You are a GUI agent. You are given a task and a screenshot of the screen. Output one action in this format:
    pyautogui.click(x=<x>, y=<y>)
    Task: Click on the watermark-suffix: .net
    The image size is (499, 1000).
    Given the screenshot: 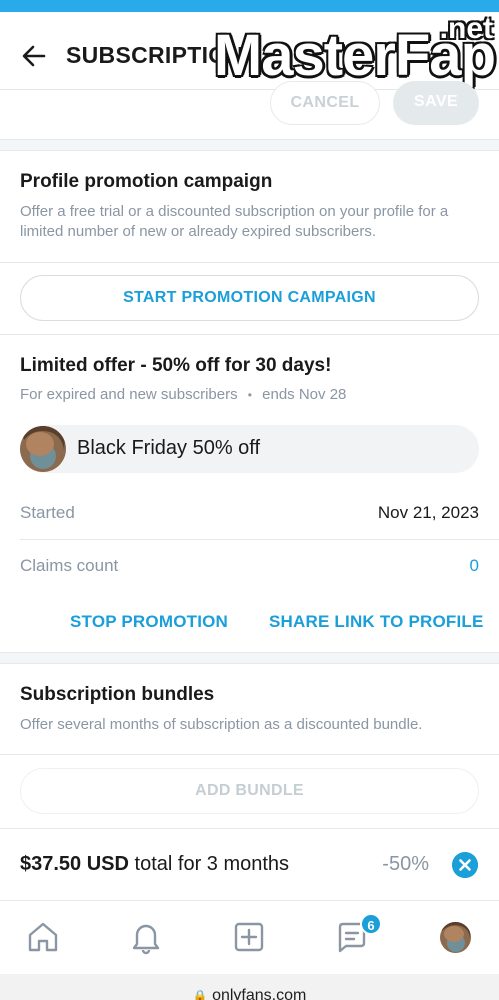 What is the action you would take?
    pyautogui.click(x=466, y=28)
    